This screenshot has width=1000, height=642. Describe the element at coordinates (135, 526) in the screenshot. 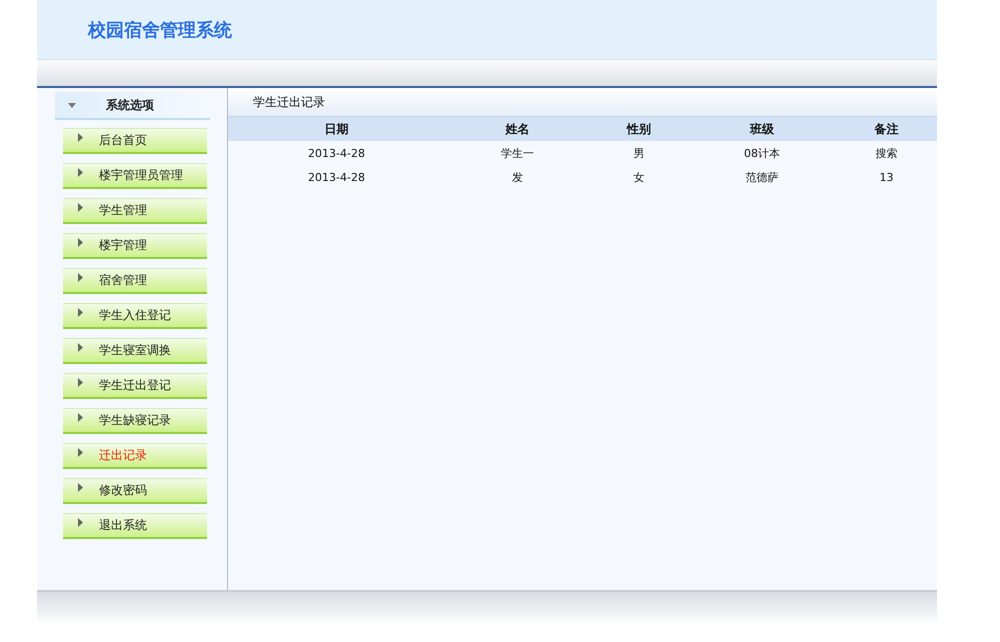

I see `sidebar-item: 退出系统` at that location.